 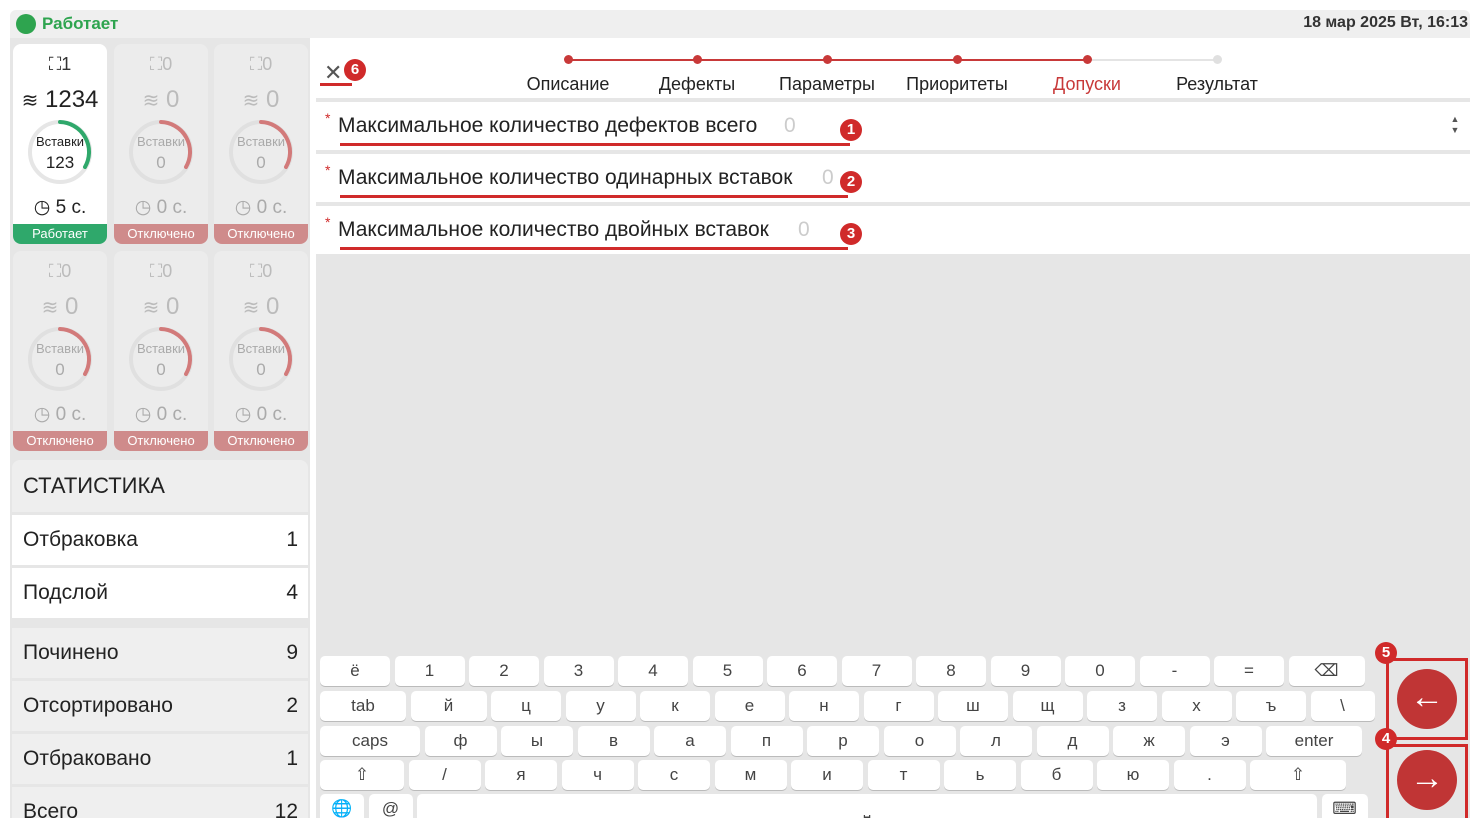 What do you see at coordinates (1056, 775) in the screenshot?
I see `key: б` at bounding box center [1056, 775].